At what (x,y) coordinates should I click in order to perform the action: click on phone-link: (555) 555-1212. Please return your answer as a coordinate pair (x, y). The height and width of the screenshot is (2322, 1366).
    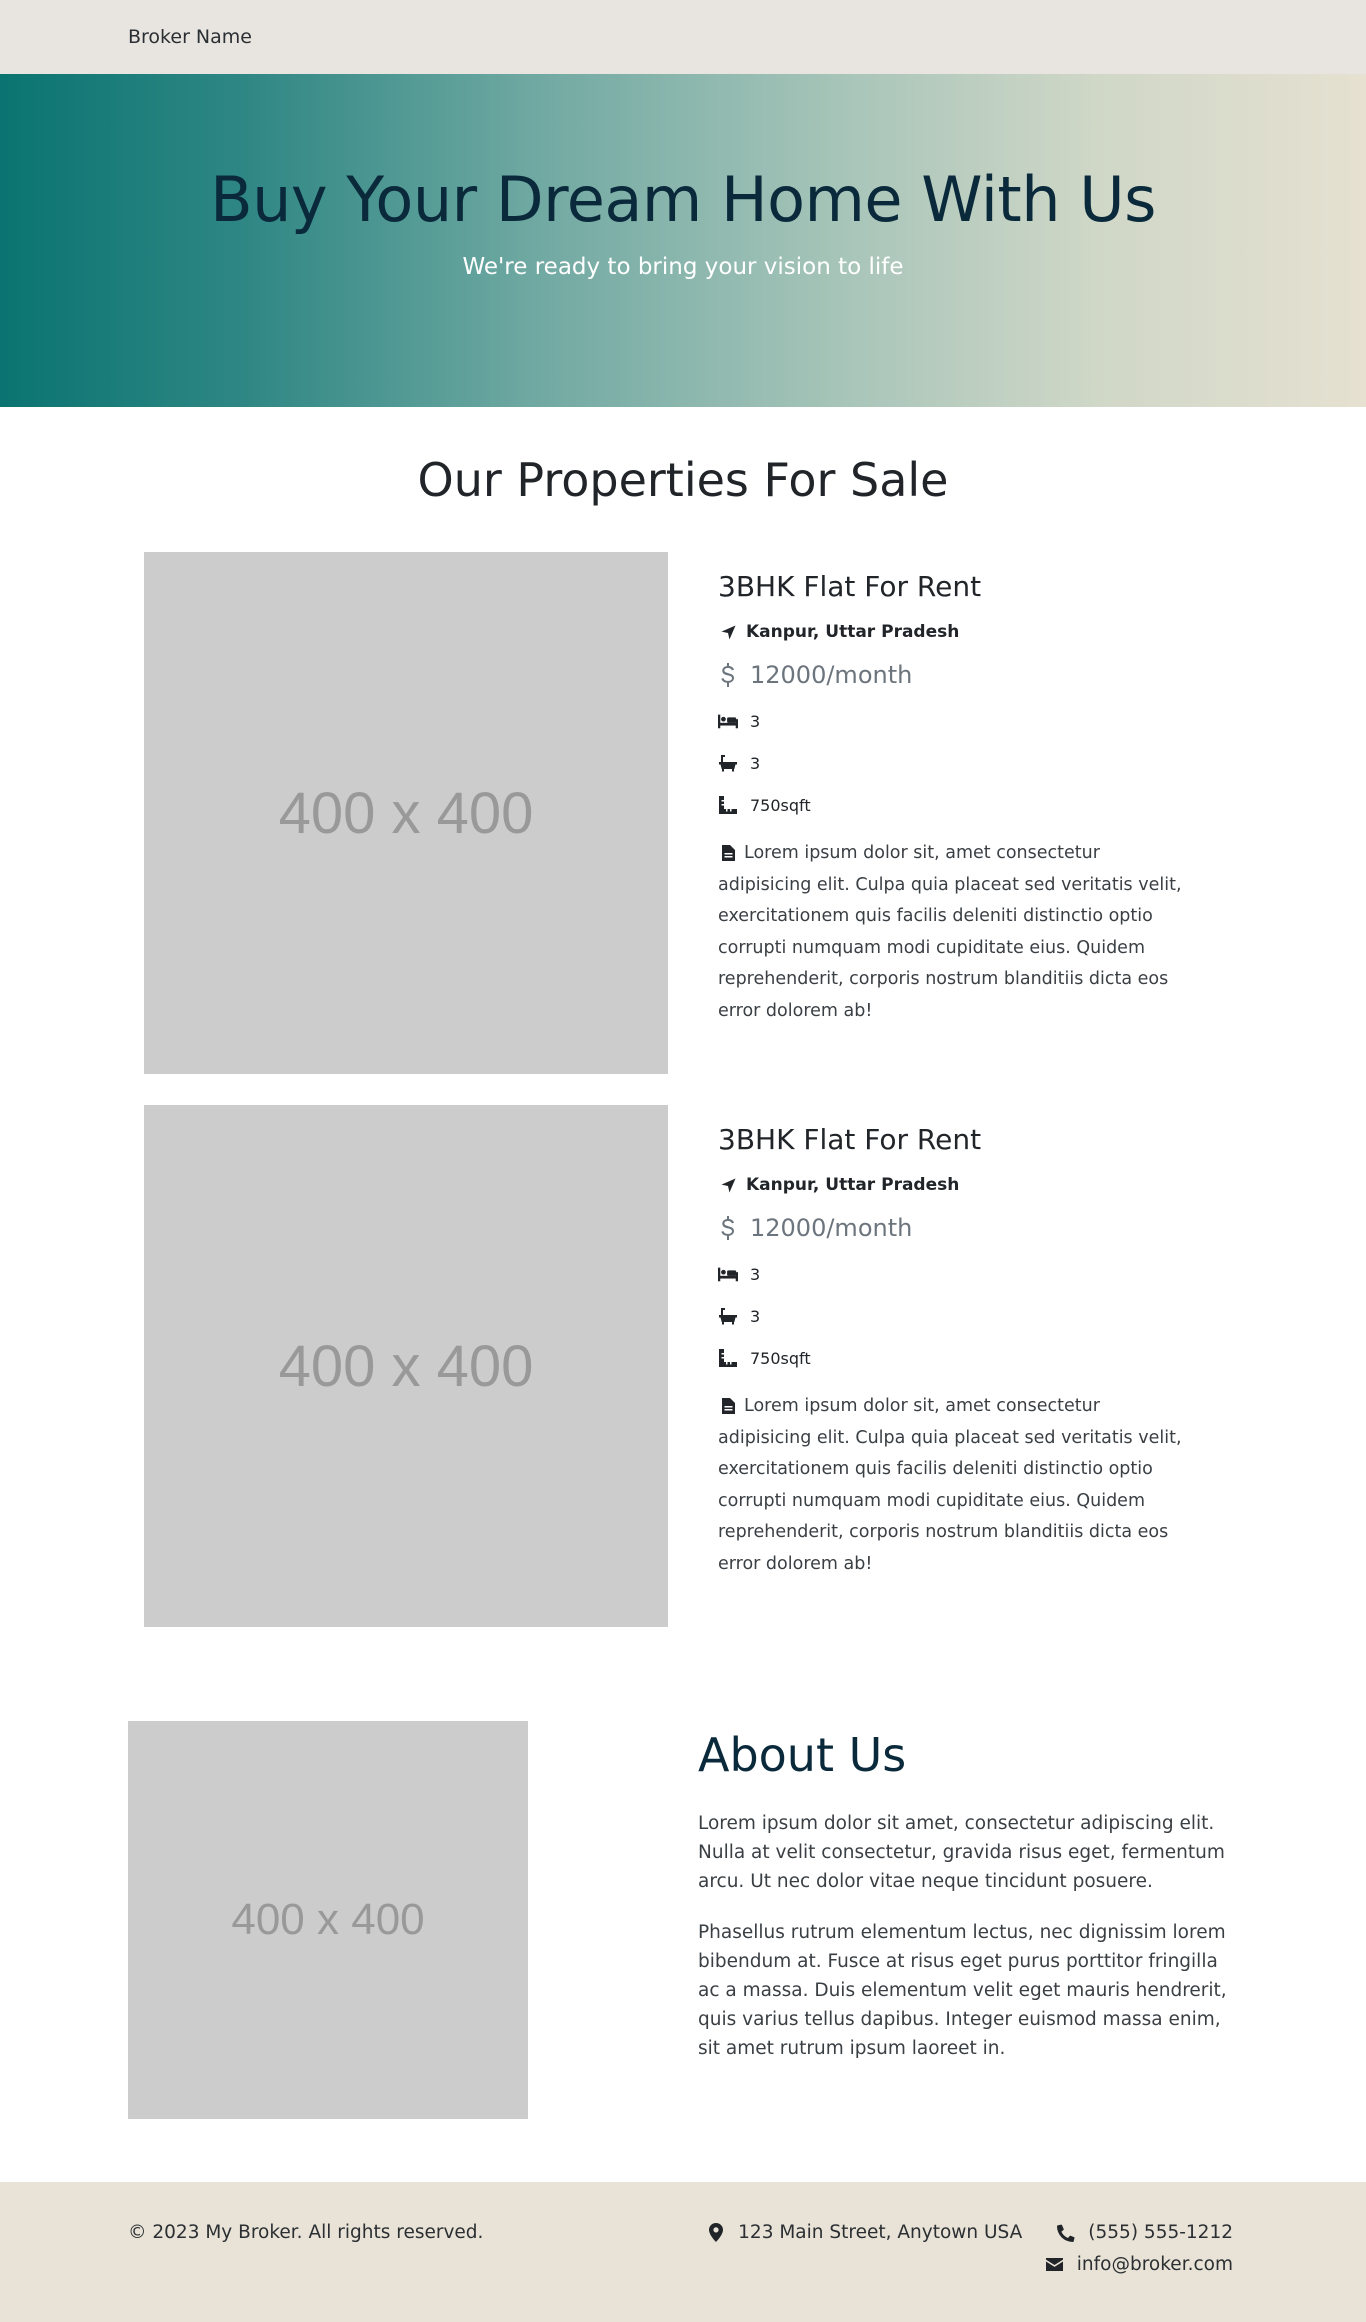
    Looking at the image, I should click on (1160, 2232).